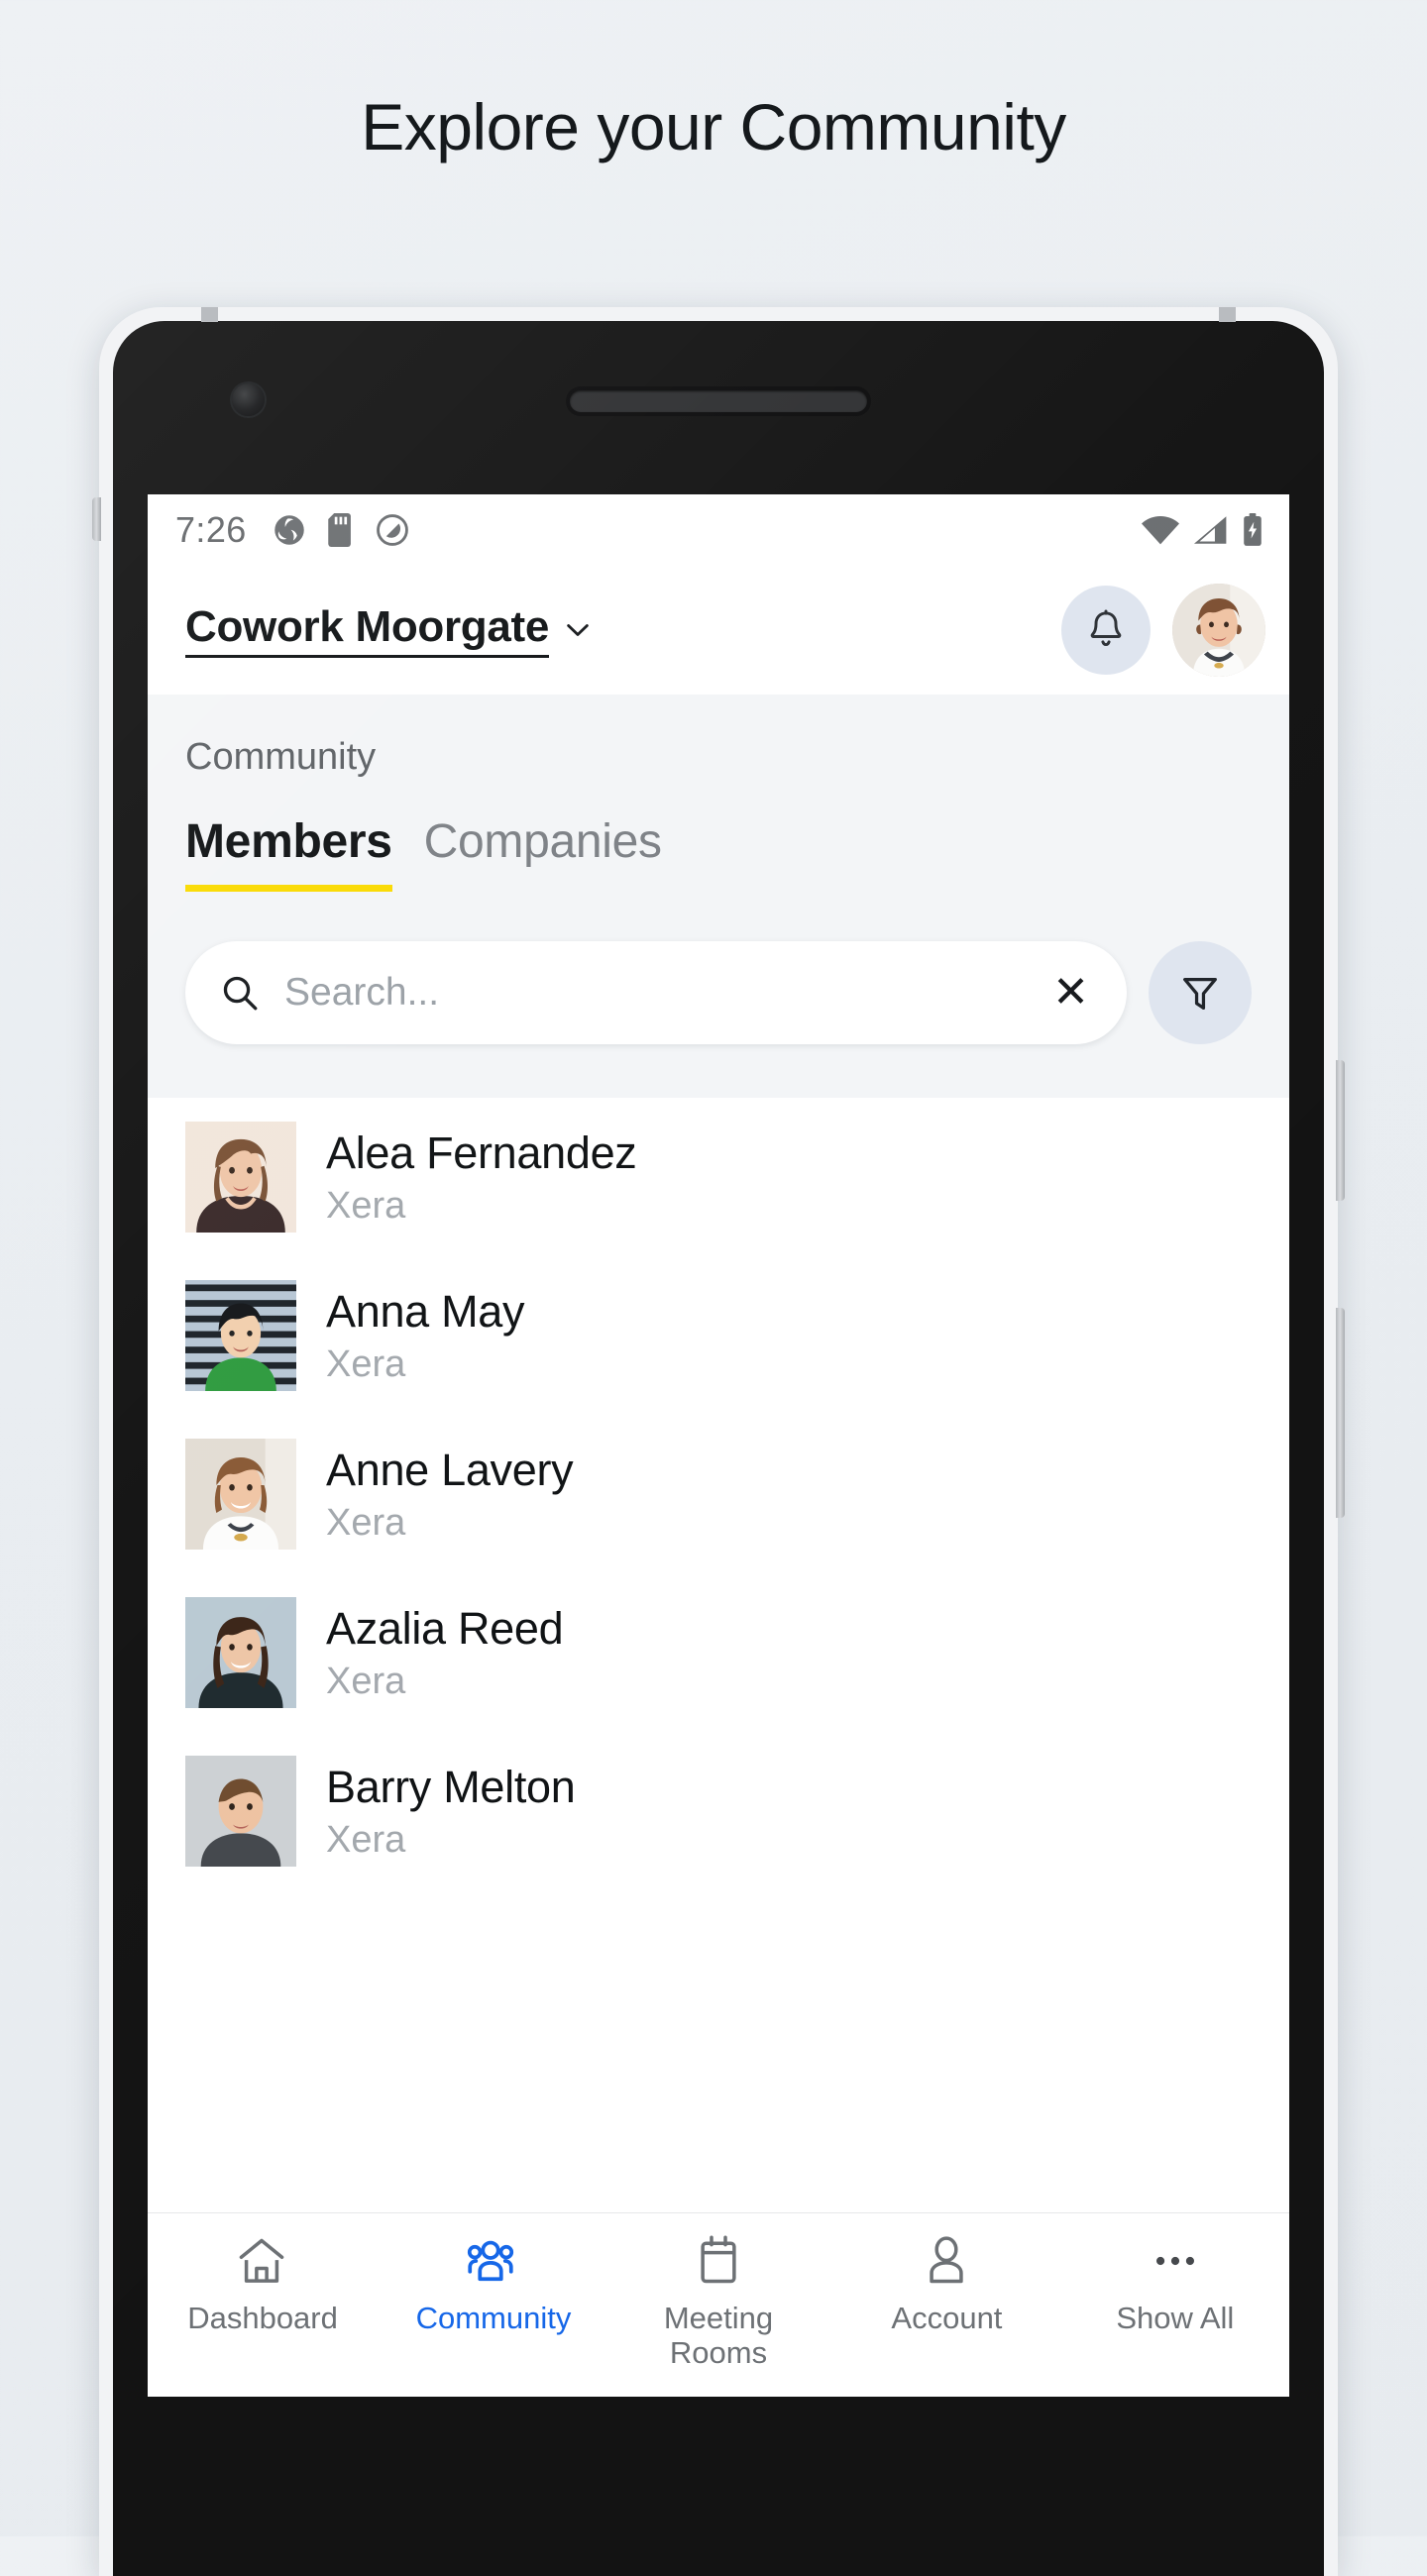 The width and height of the screenshot is (1427, 2576). I want to click on list-item: Barry Melton Xera, so click(718, 1811).